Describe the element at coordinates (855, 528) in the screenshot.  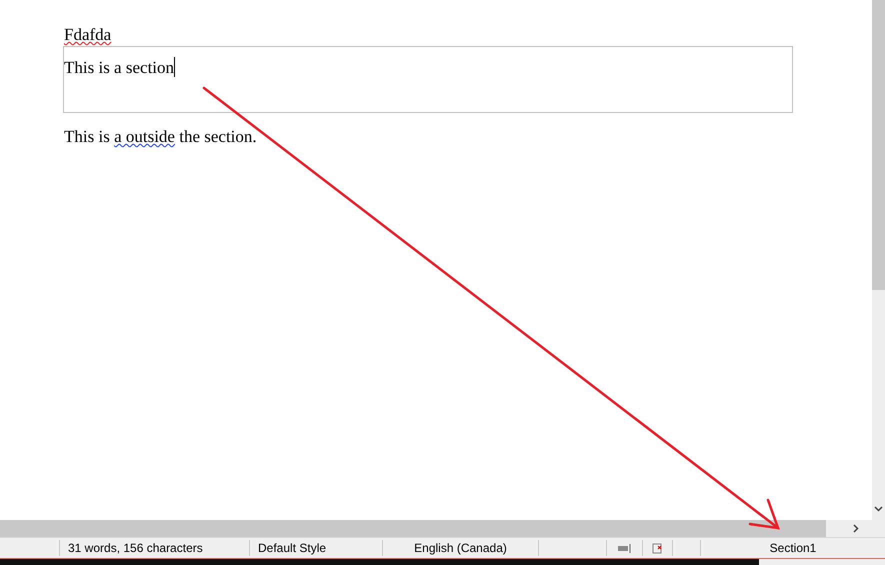
I see `chevron-right-icon` at that location.